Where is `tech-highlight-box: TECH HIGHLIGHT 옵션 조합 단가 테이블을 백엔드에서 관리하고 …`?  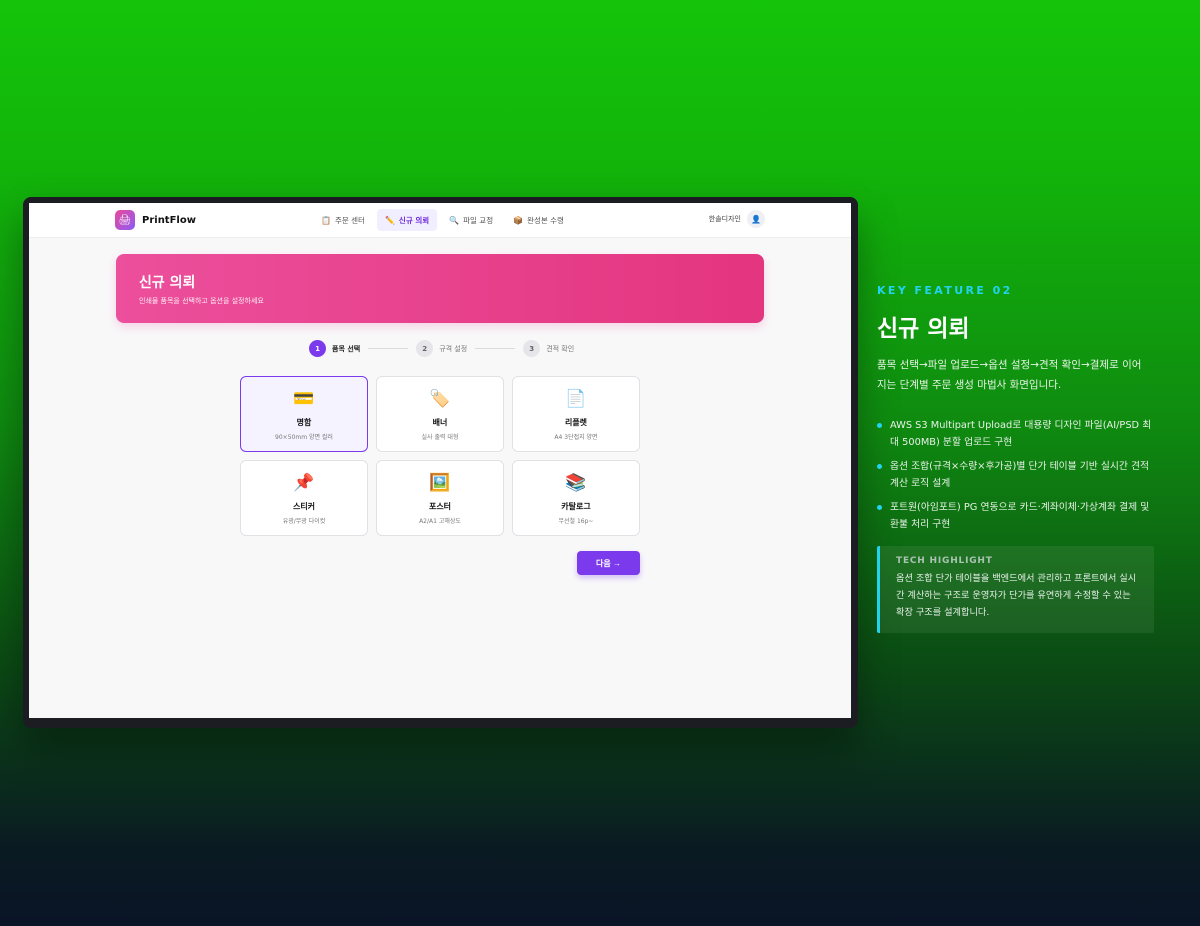
tech-highlight-box: TECH HIGHLIGHT 옵션 조합 단가 테이블을 백엔드에서 관리하고 … is located at coordinates (1015, 589).